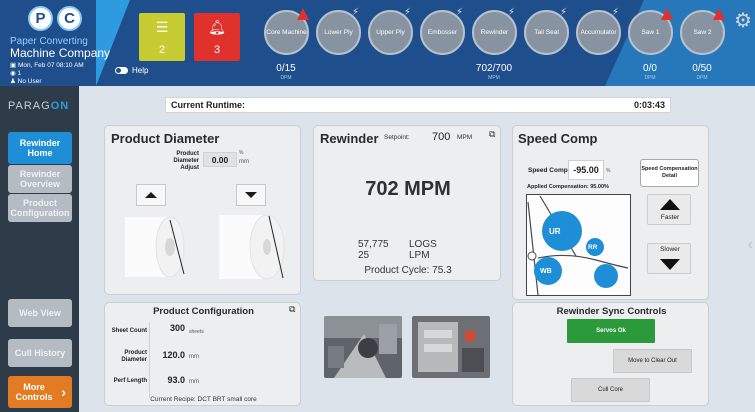 The image size is (755, 412). Describe the element at coordinates (47, 65) in the screenshot. I see `datetime: ▣ Mon, Feb 07 08:10 AM` at that location.